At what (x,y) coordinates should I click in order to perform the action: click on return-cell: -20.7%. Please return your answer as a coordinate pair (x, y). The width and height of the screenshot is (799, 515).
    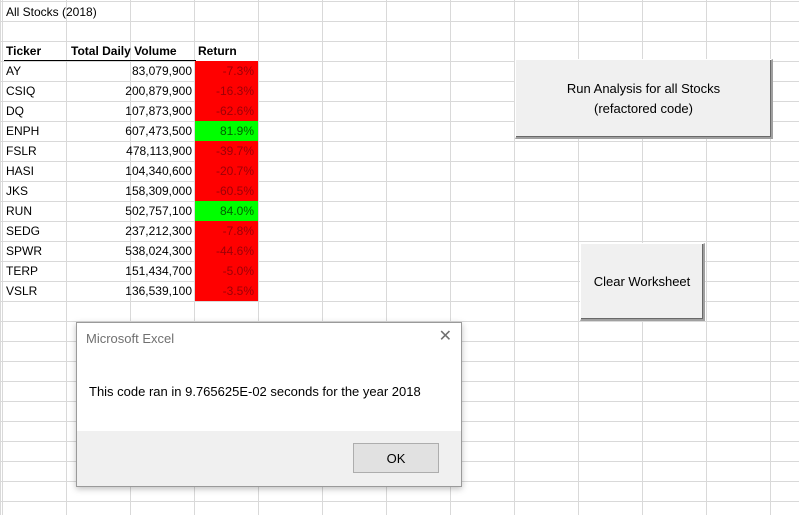
    Looking at the image, I should click on (226, 171).